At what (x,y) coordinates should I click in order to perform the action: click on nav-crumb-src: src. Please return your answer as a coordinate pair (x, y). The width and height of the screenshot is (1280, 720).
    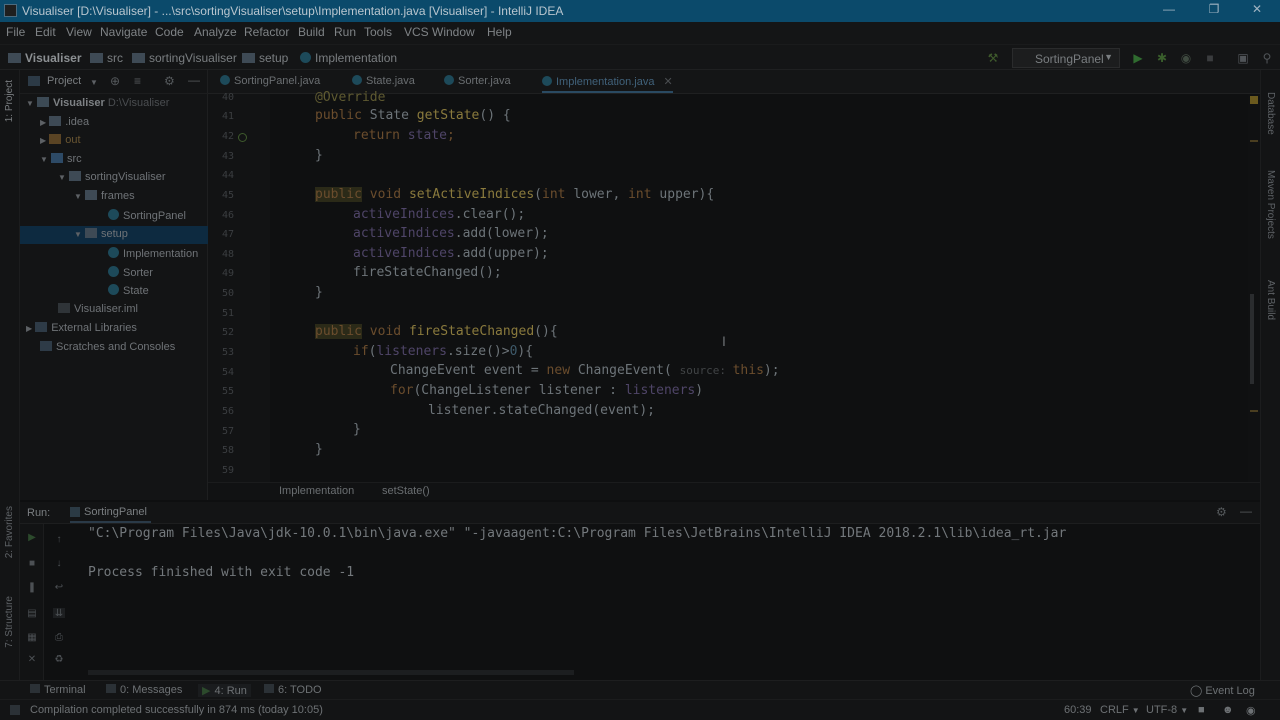
    Looking at the image, I should click on (106, 58).